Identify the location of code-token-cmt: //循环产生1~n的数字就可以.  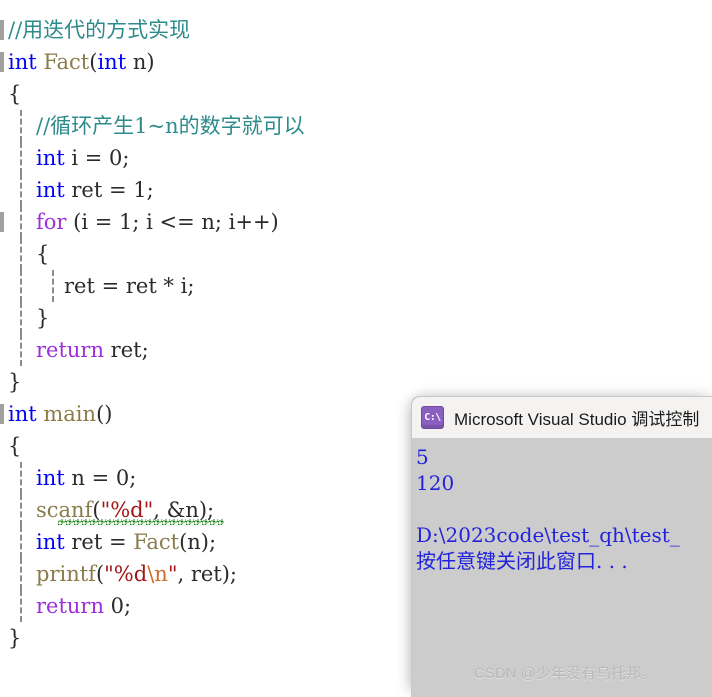
(170, 126).